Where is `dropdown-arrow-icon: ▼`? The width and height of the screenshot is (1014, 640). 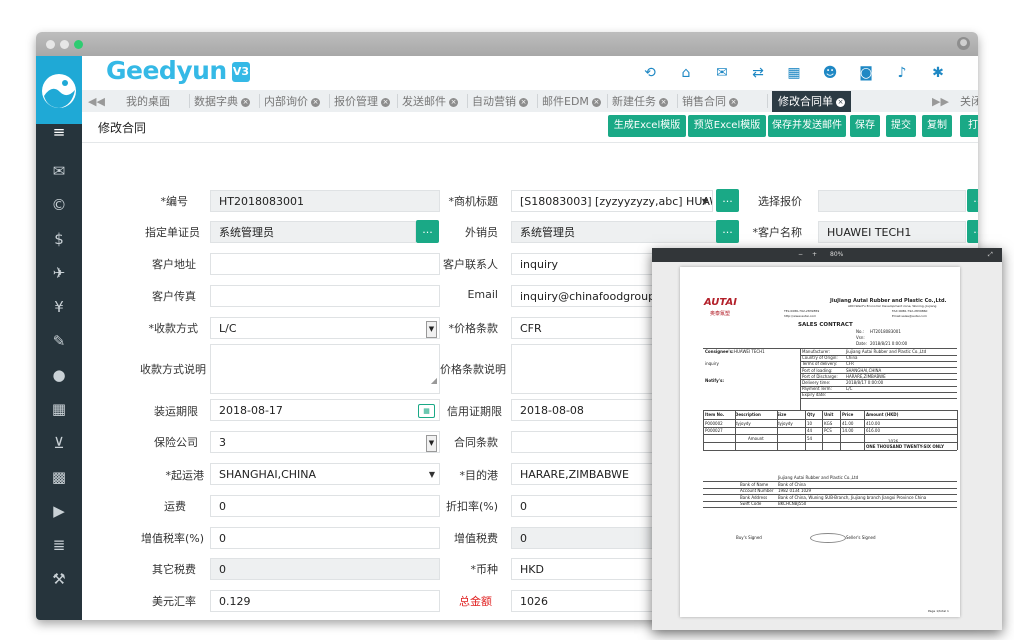
dropdown-arrow-icon: ▼ is located at coordinates (705, 201).